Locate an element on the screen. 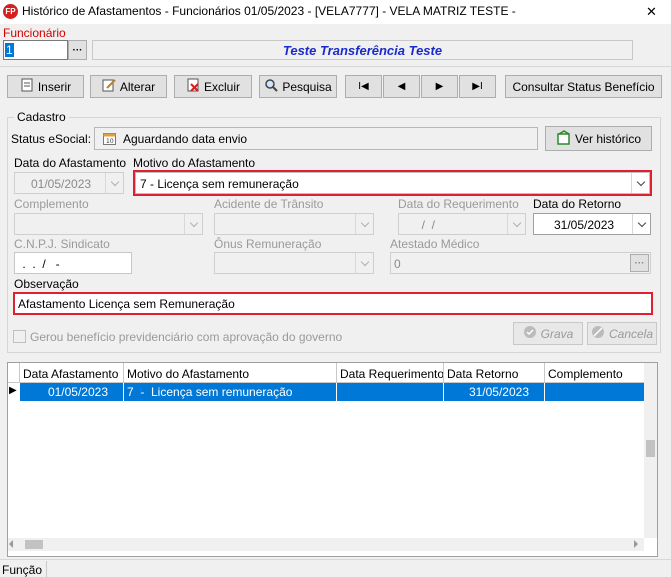  vertical-scrollbar-thumb is located at coordinates (650, 448).